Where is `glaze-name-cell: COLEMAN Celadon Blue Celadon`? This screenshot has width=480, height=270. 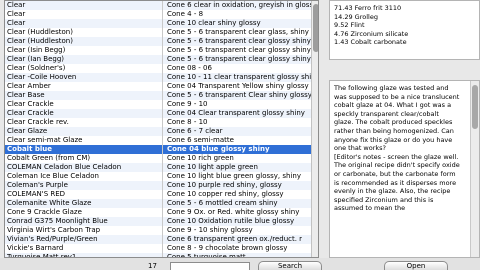
glaze-name-cell: COLEMAN Celadon Blue Celadon is located at coordinates (84, 167).